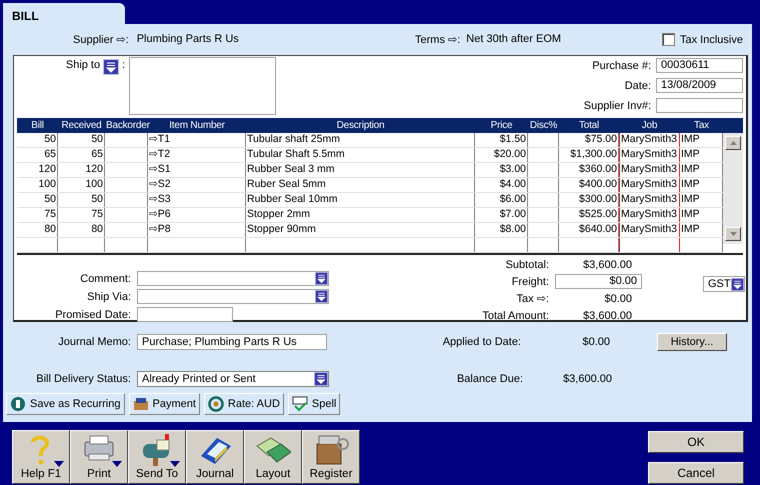  Describe the element at coordinates (668, 39) in the screenshot. I see `tax-inclusive-checkbox` at that location.